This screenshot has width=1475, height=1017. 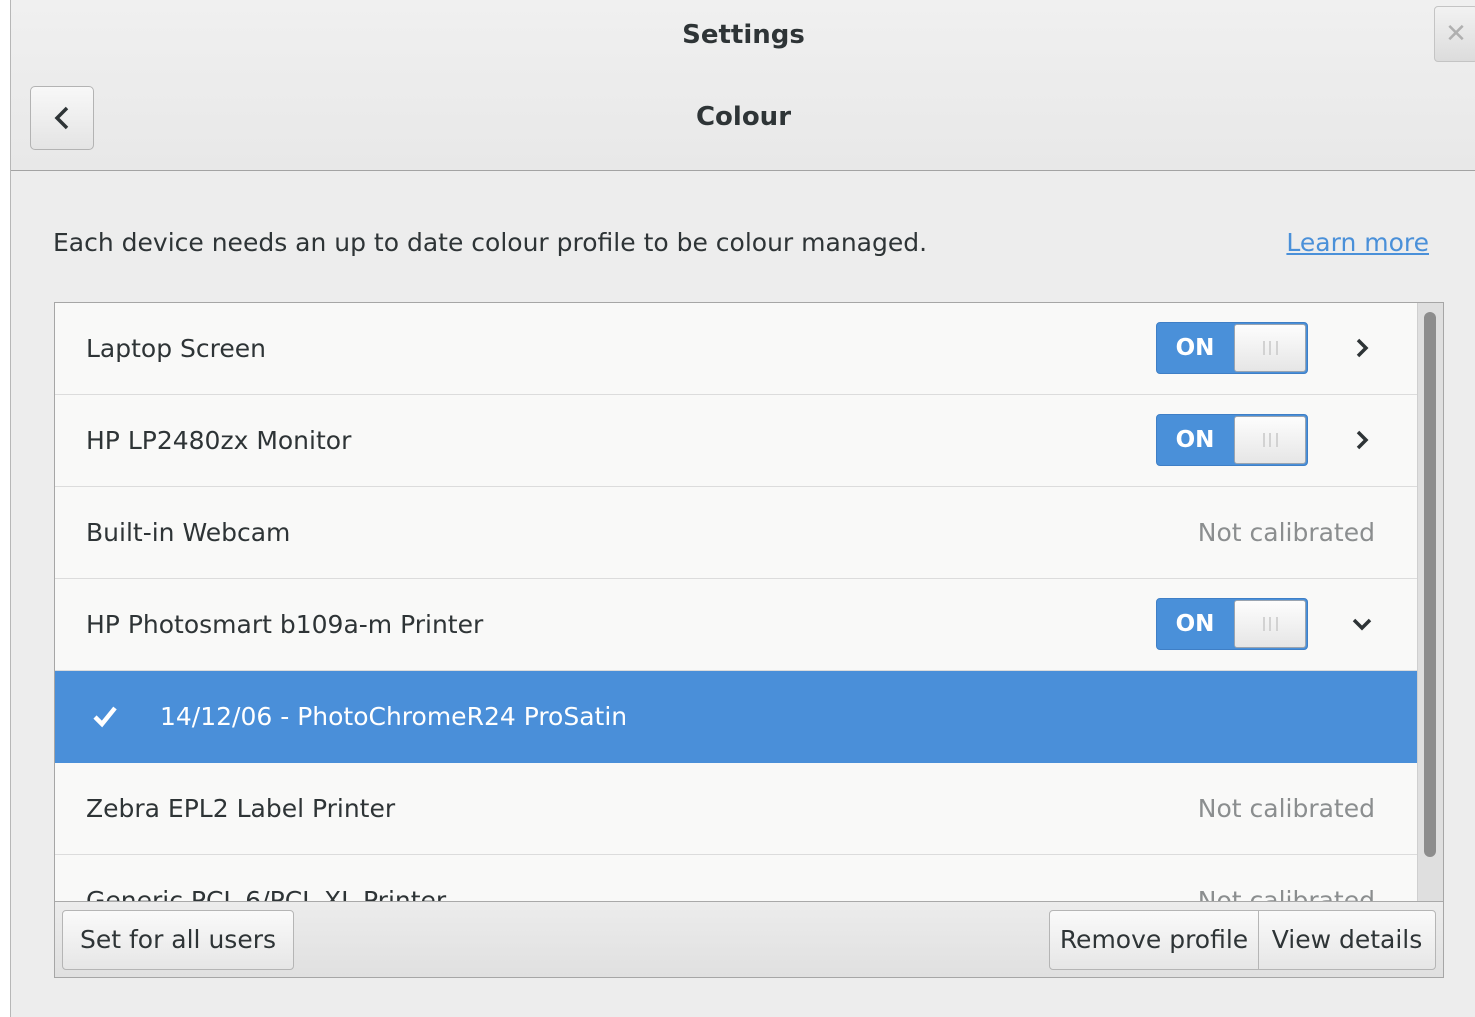 What do you see at coordinates (736, 441) in the screenshot?
I see `device-row-hp-monitor: HP LP2480zx Monitor ON` at bounding box center [736, 441].